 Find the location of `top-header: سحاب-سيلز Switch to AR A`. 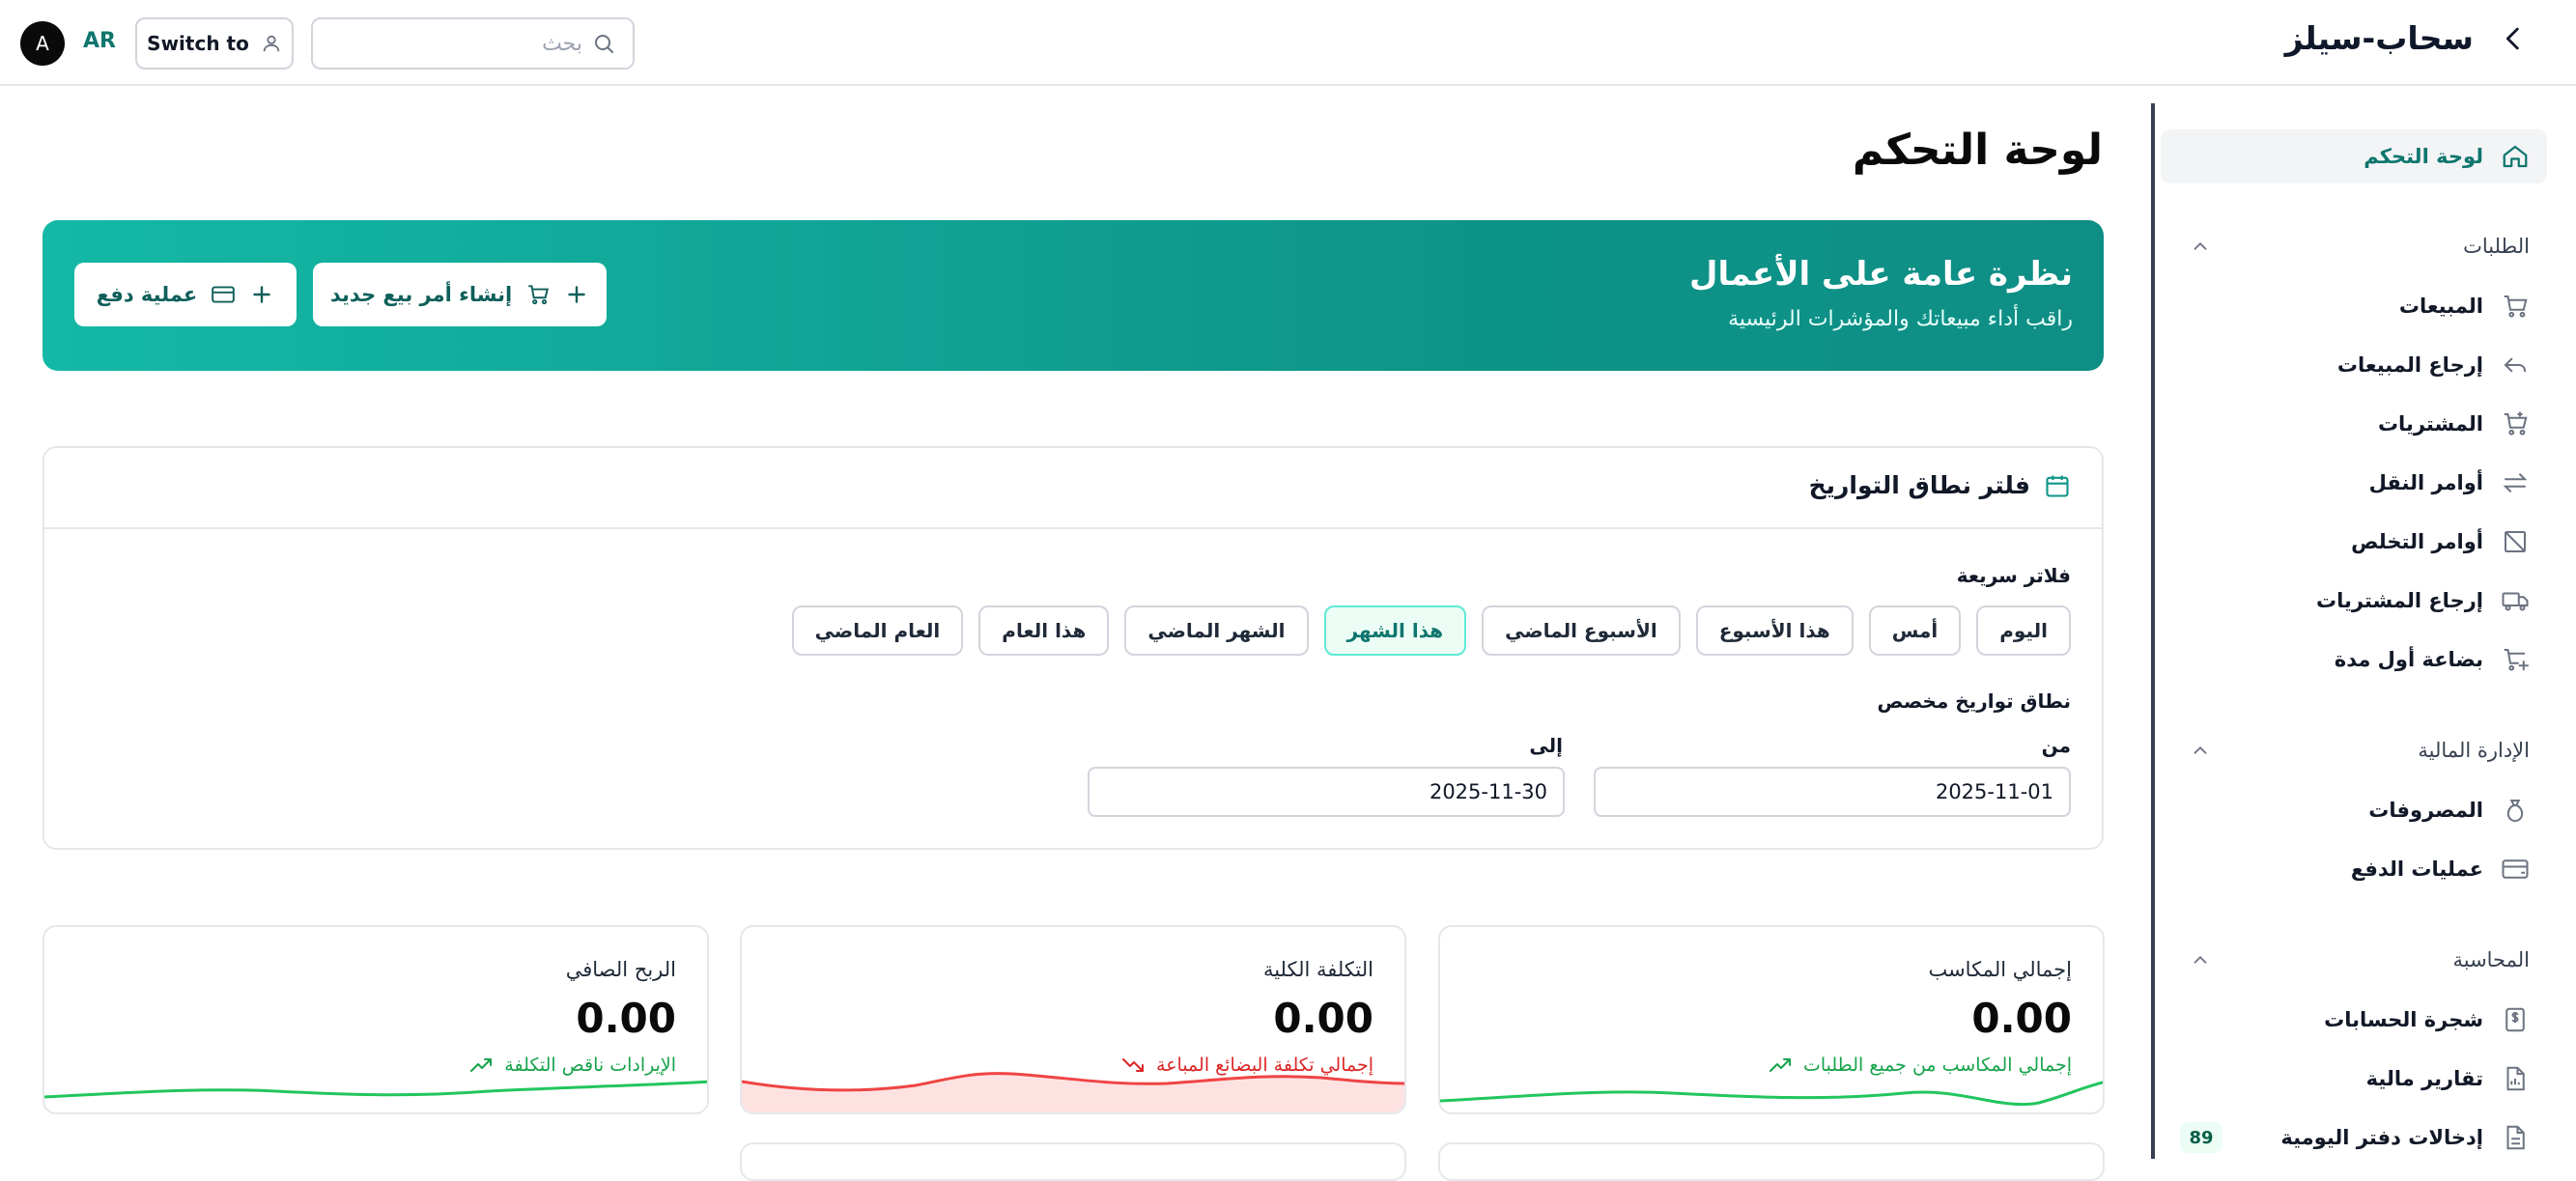

top-header: سحاب-سيلز Switch to AR A is located at coordinates (1288, 43).